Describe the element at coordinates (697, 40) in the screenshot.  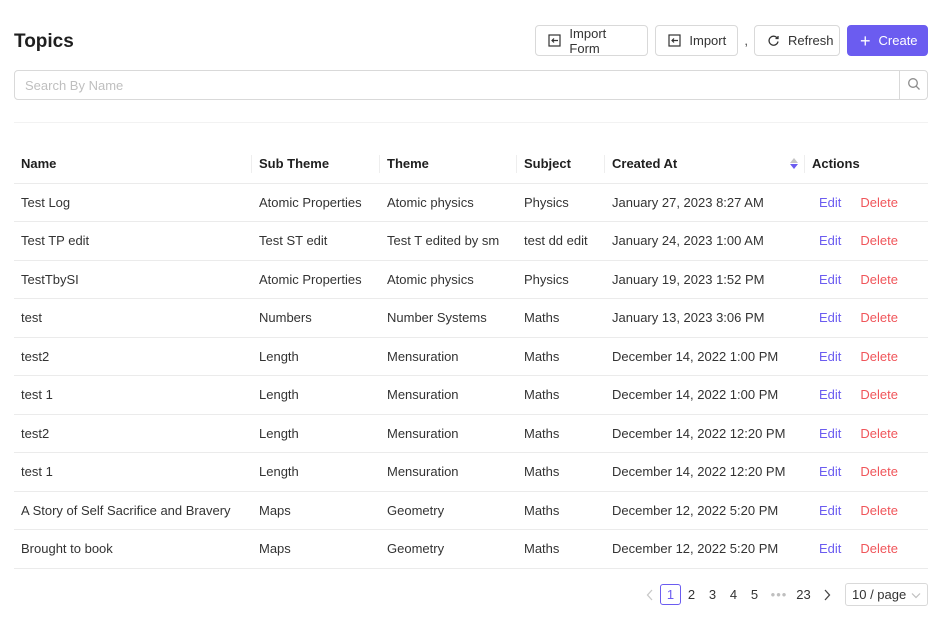
I see `import-button: Import` at that location.